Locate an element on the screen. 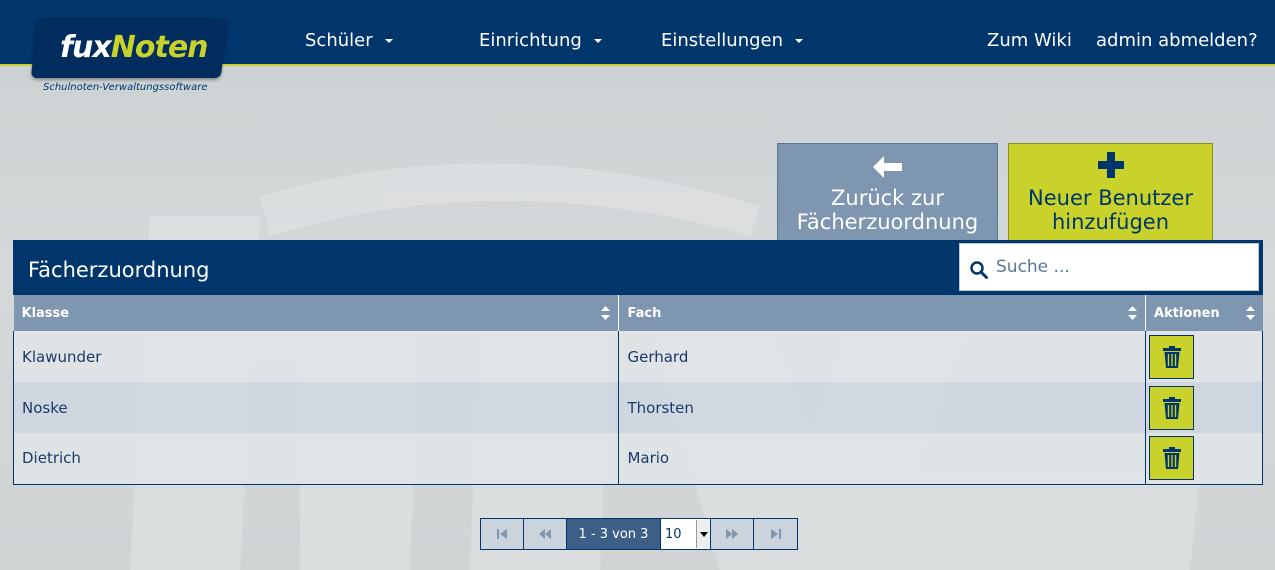  nav-einstellungen: Einstellungen is located at coordinates (732, 40).